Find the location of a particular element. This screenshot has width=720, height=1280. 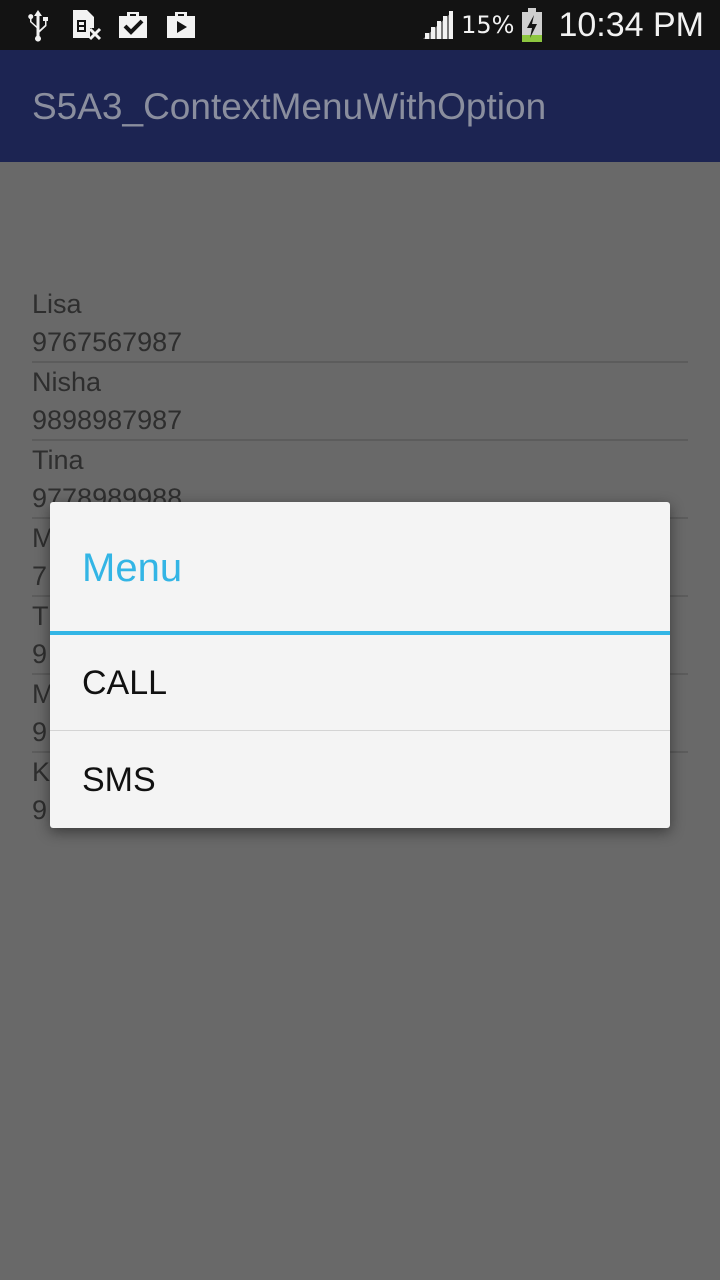

clipboard-check-icon is located at coordinates (133, 25).